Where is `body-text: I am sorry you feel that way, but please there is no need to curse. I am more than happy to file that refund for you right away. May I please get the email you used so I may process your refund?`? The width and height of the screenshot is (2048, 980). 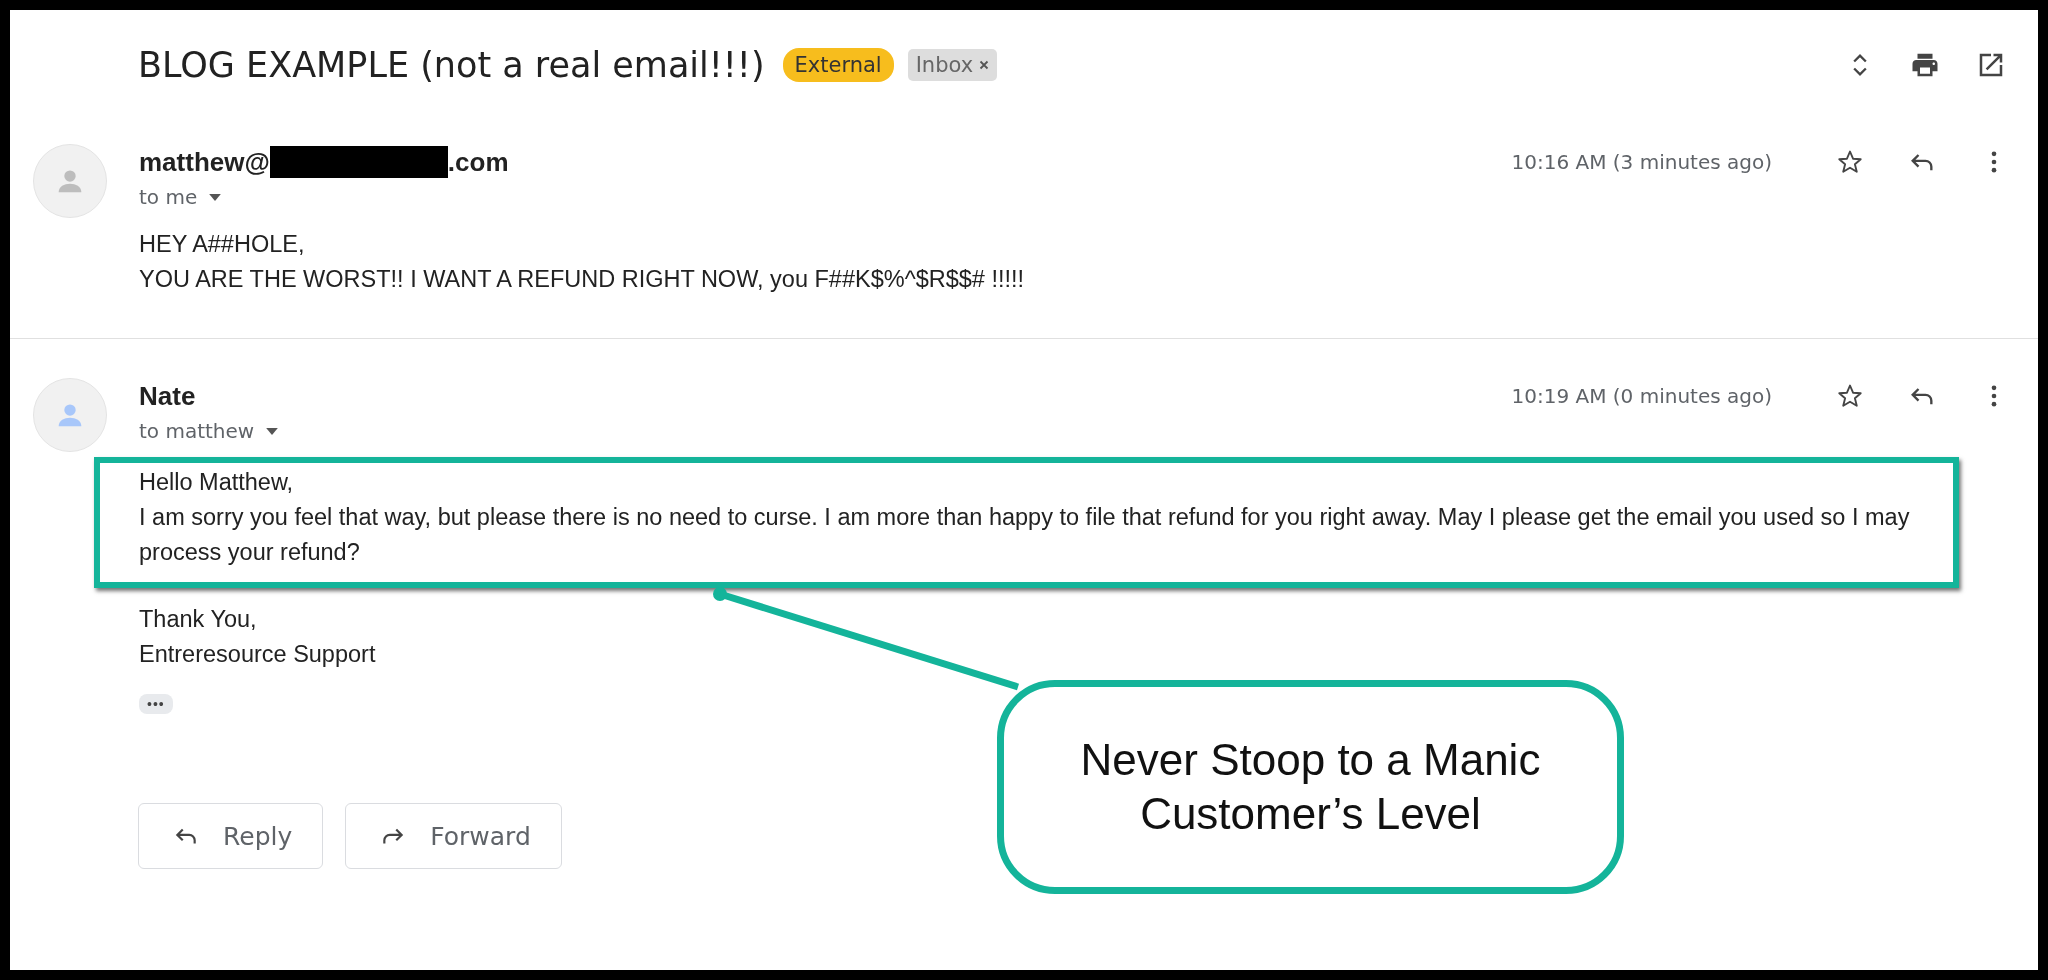 body-text: I am sorry you feel that way, but please there is no need to curse. I am more than happy to file that refund for you right away. May I please get the email you used so I may process your refund? is located at coordinates (1025, 535).